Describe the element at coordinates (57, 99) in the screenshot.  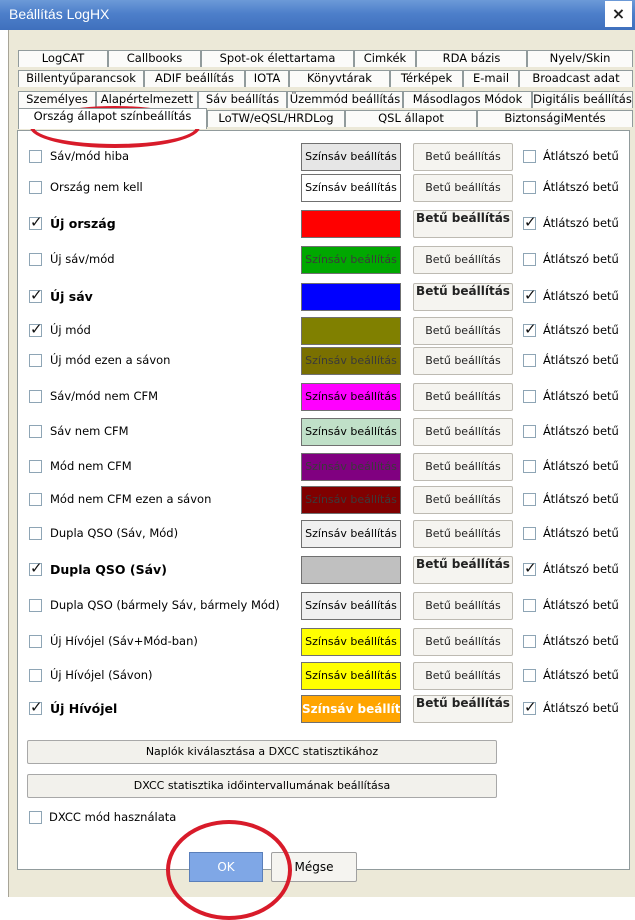
I see `tab-személyes: Személyes` at that location.